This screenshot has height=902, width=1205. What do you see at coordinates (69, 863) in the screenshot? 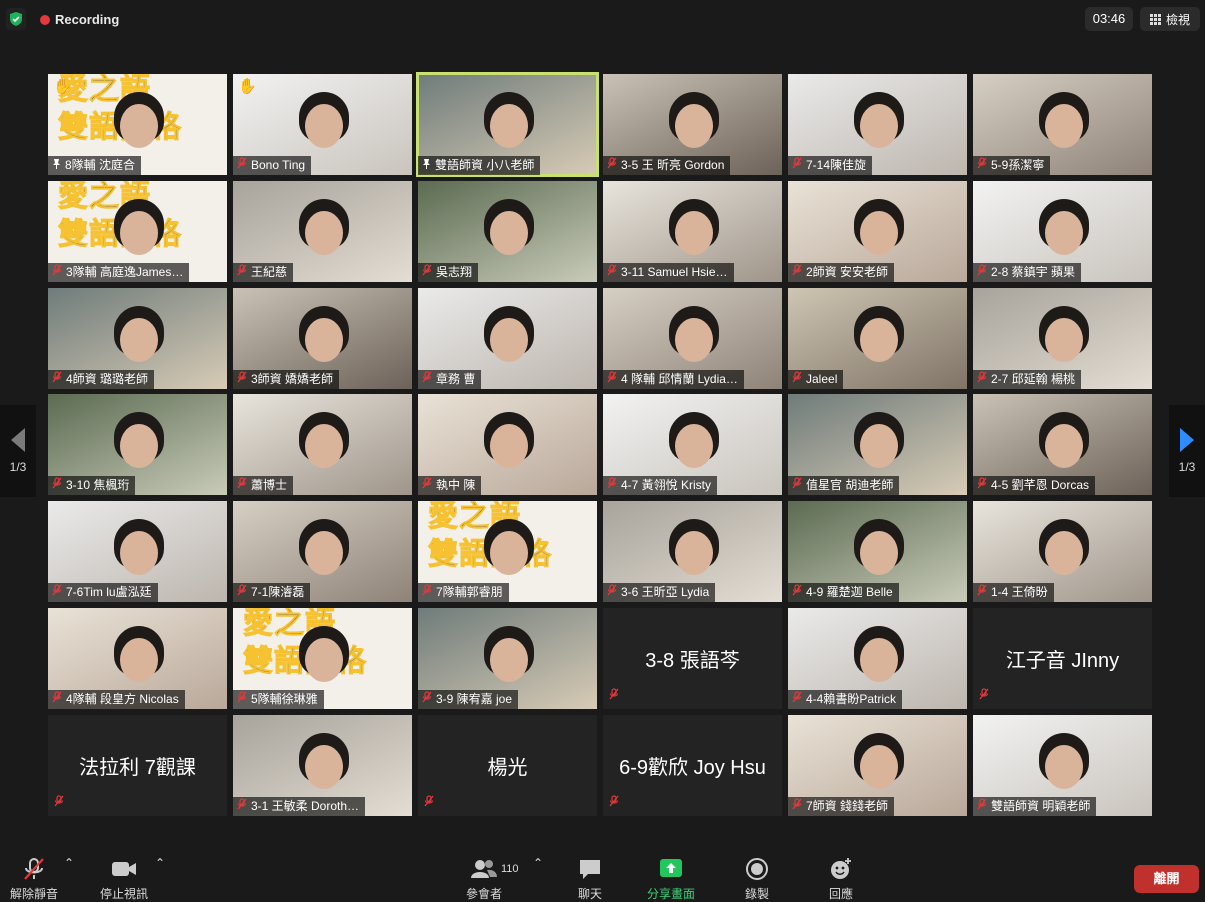
I see `audio-options-chevron-icon: ⌃` at bounding box center [69, 863].